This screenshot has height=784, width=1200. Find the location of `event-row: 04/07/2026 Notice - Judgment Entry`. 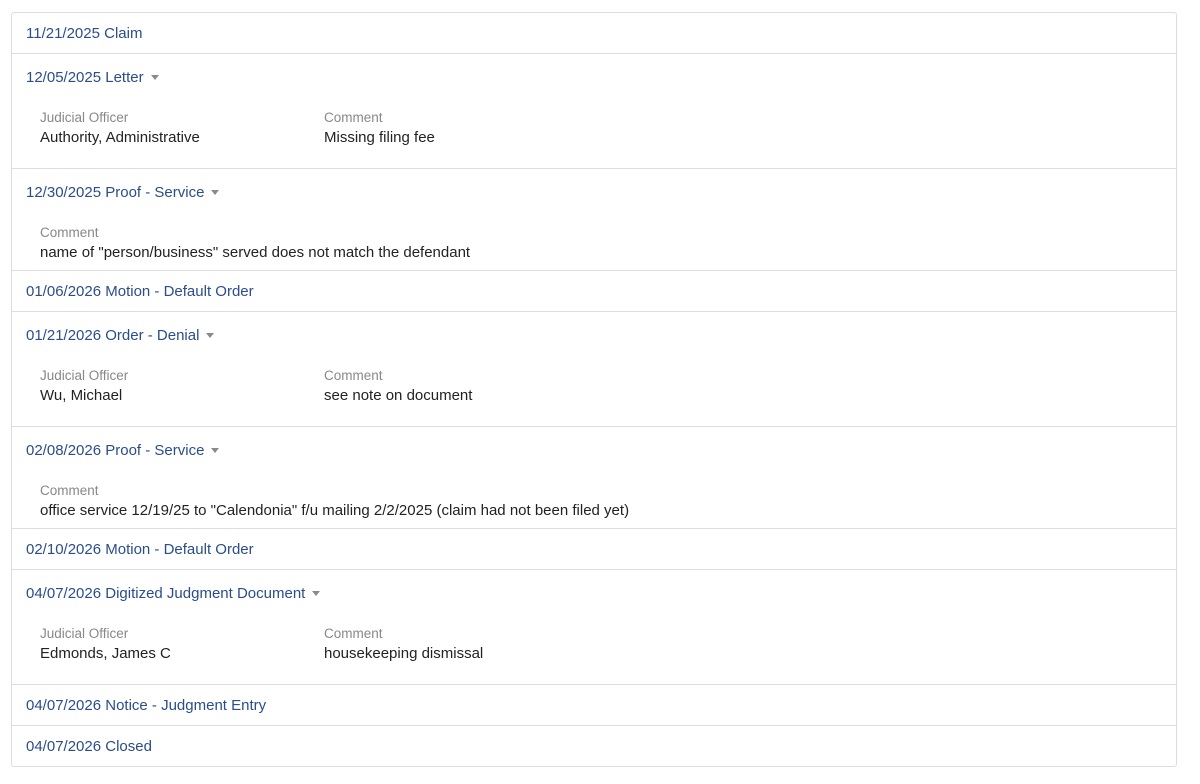

event-row: 04/07/2026 Notice - Judgment Entry is located at coordinates (594, 704).